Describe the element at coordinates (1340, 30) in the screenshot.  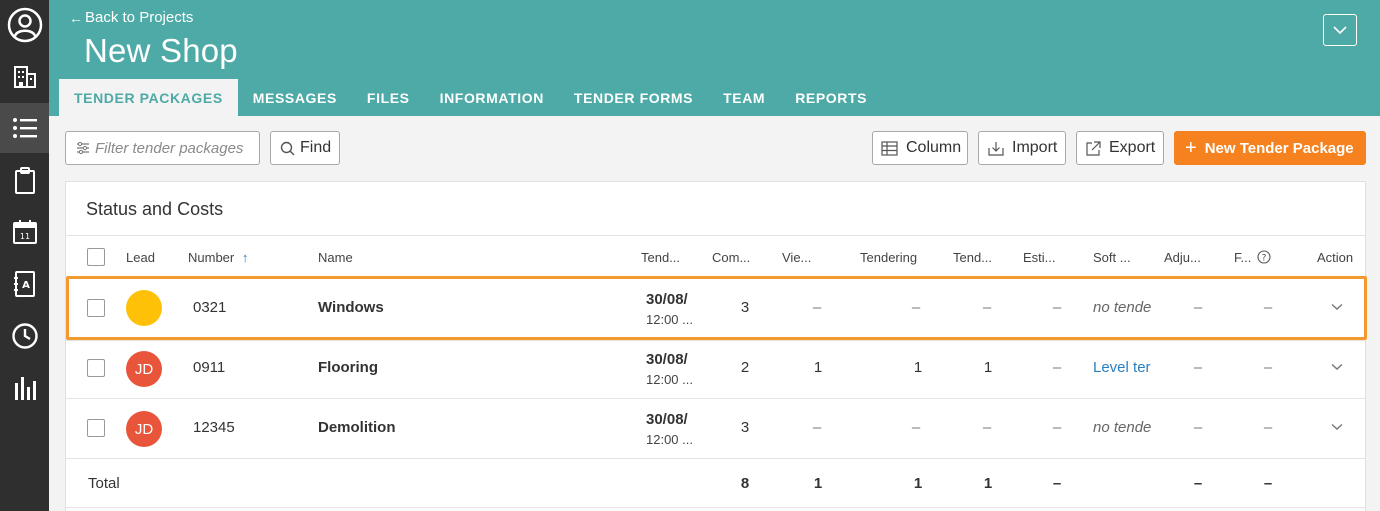
I see `project-menu-dropdown` at that location.